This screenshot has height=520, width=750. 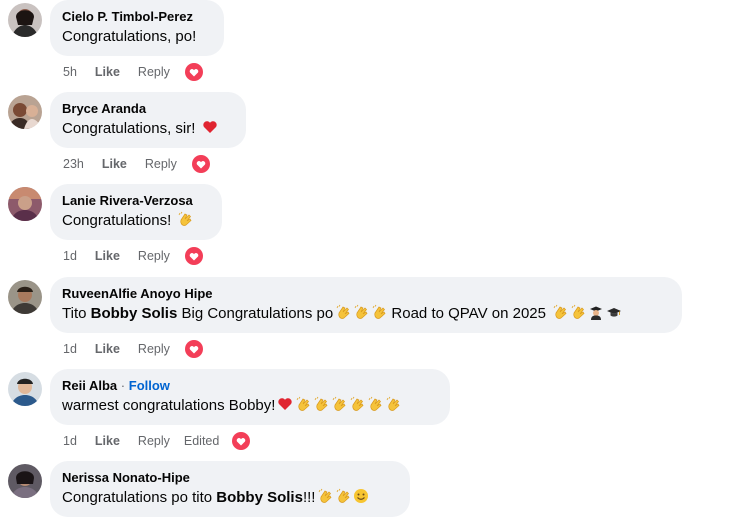 What do you see at coordinates (73, 164) in the screenshot?
I see `comment-time: 23h` at bounding box center [73, 164].